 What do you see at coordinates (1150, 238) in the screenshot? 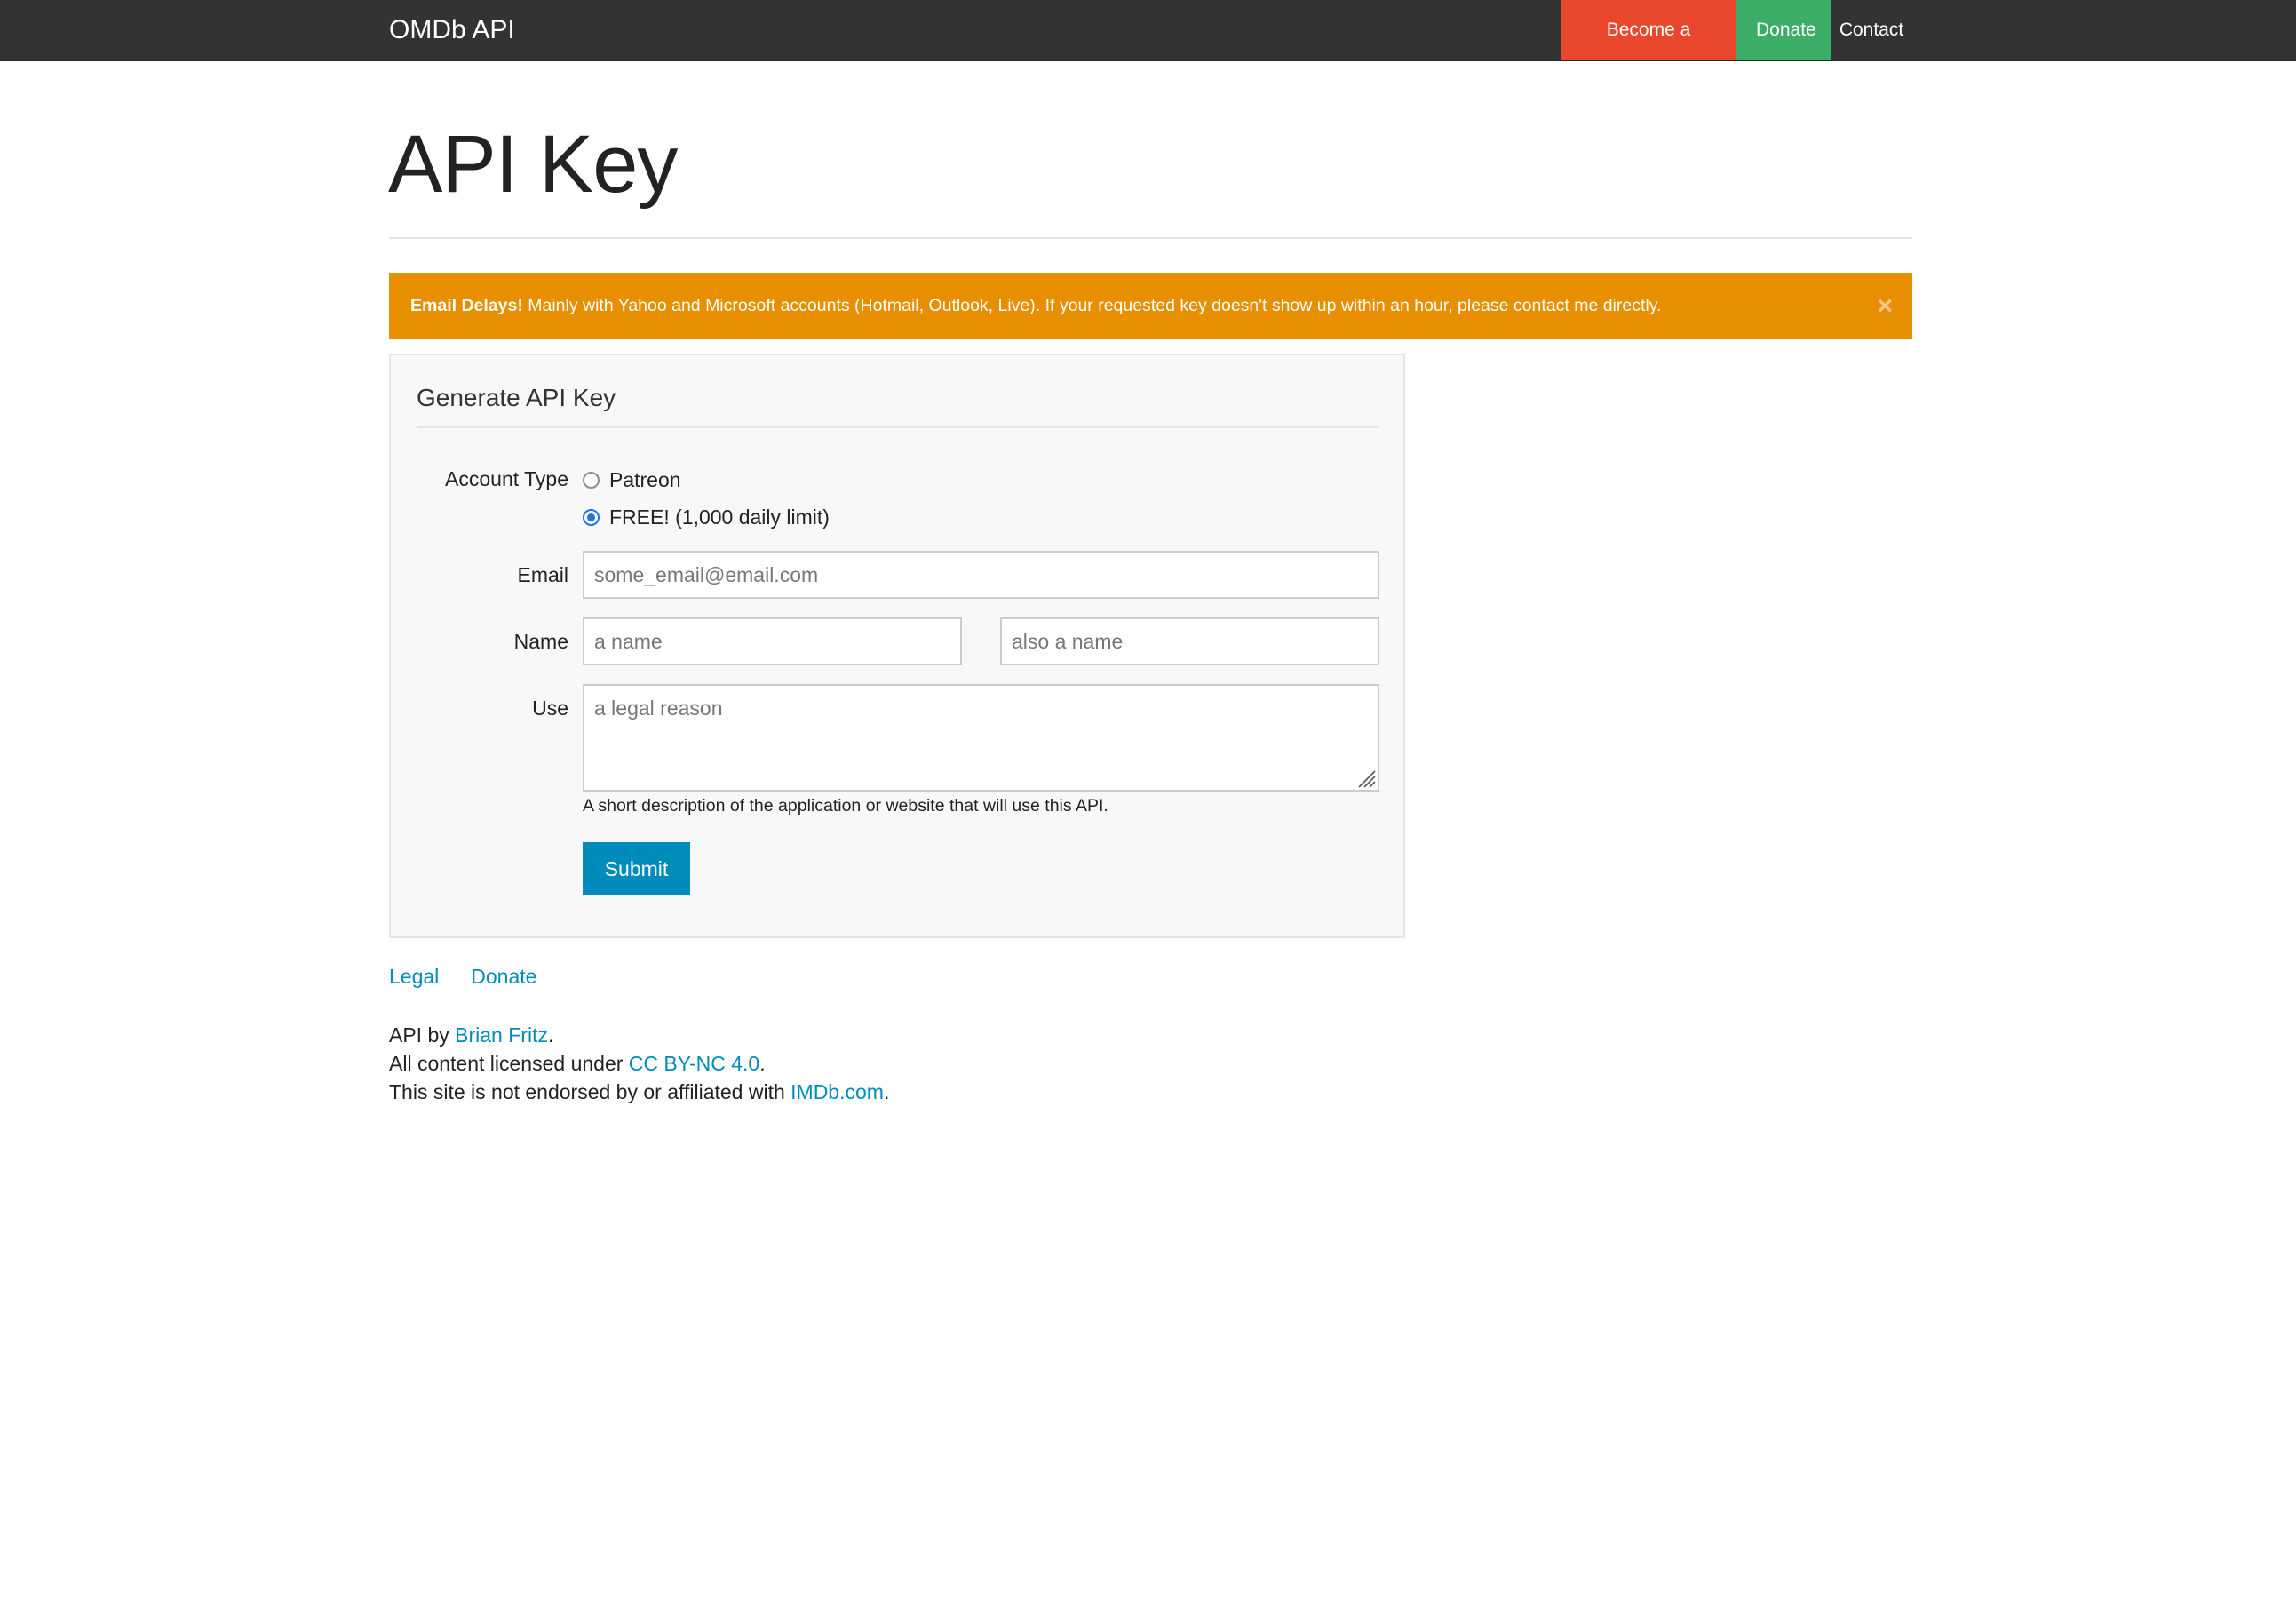
I see `title-divider` at bounding box center [1150, 238].